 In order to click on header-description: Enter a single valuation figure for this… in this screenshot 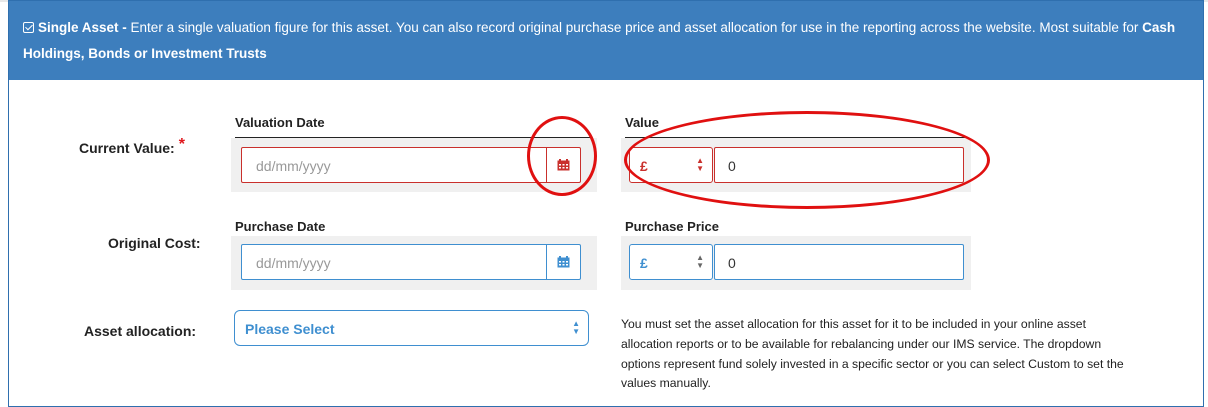, I will do `click(634, 27)`.